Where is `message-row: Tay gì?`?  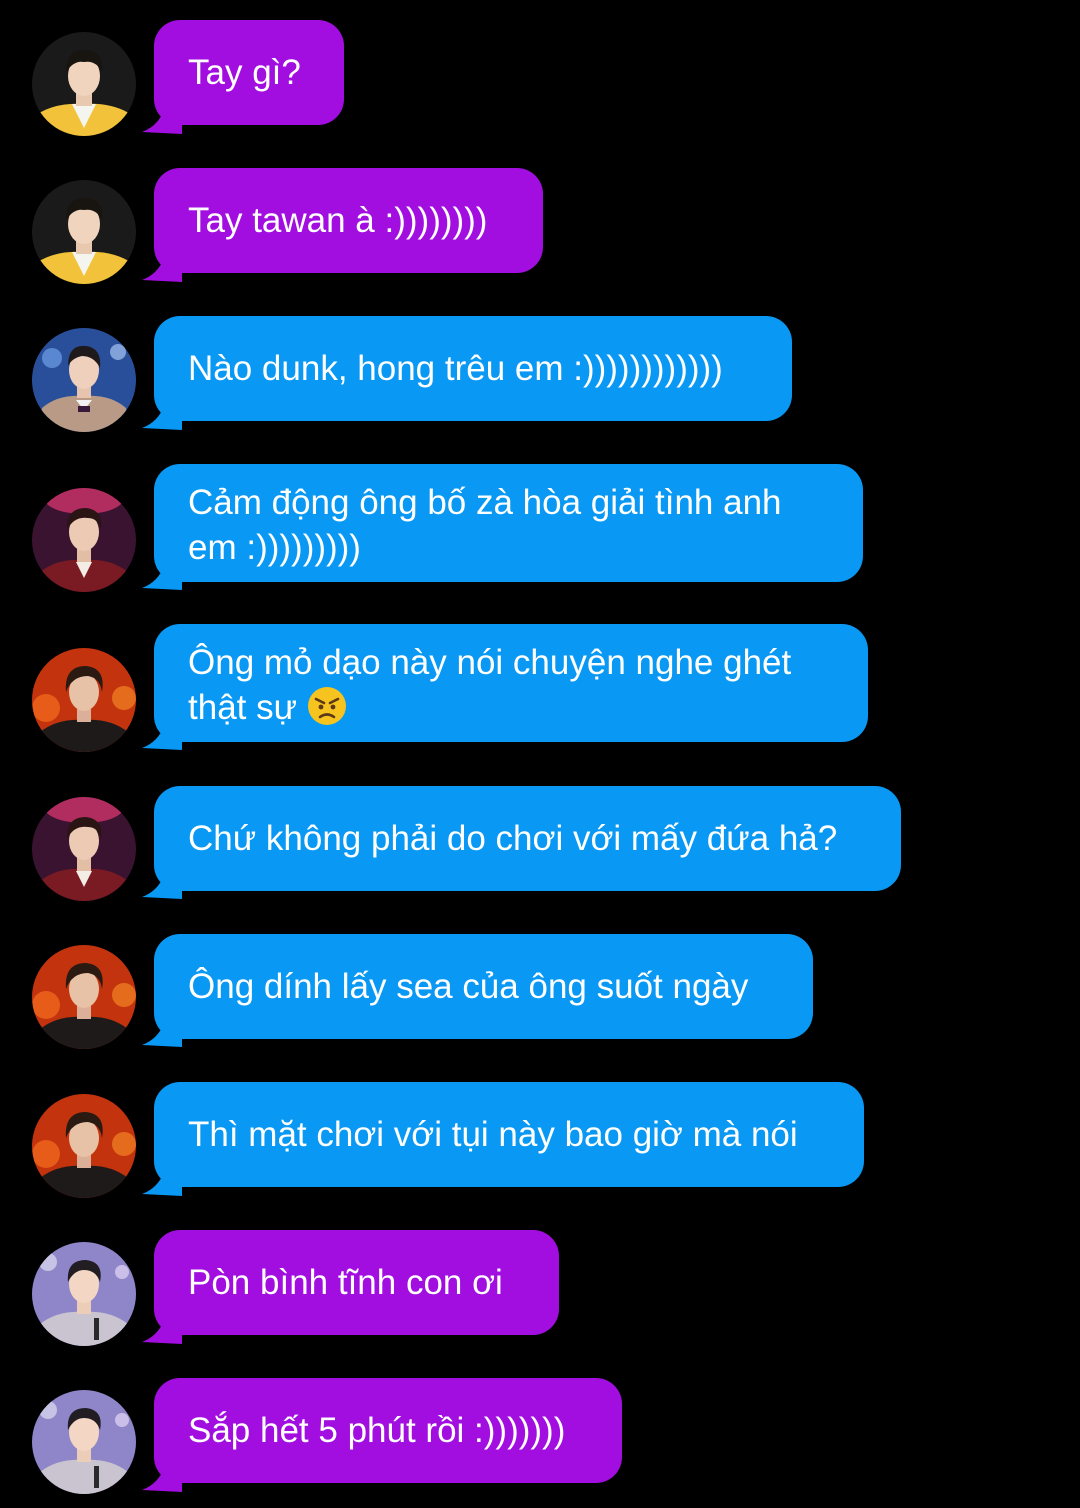
message-row: Tay gì? is located at coordinates (540, 78).